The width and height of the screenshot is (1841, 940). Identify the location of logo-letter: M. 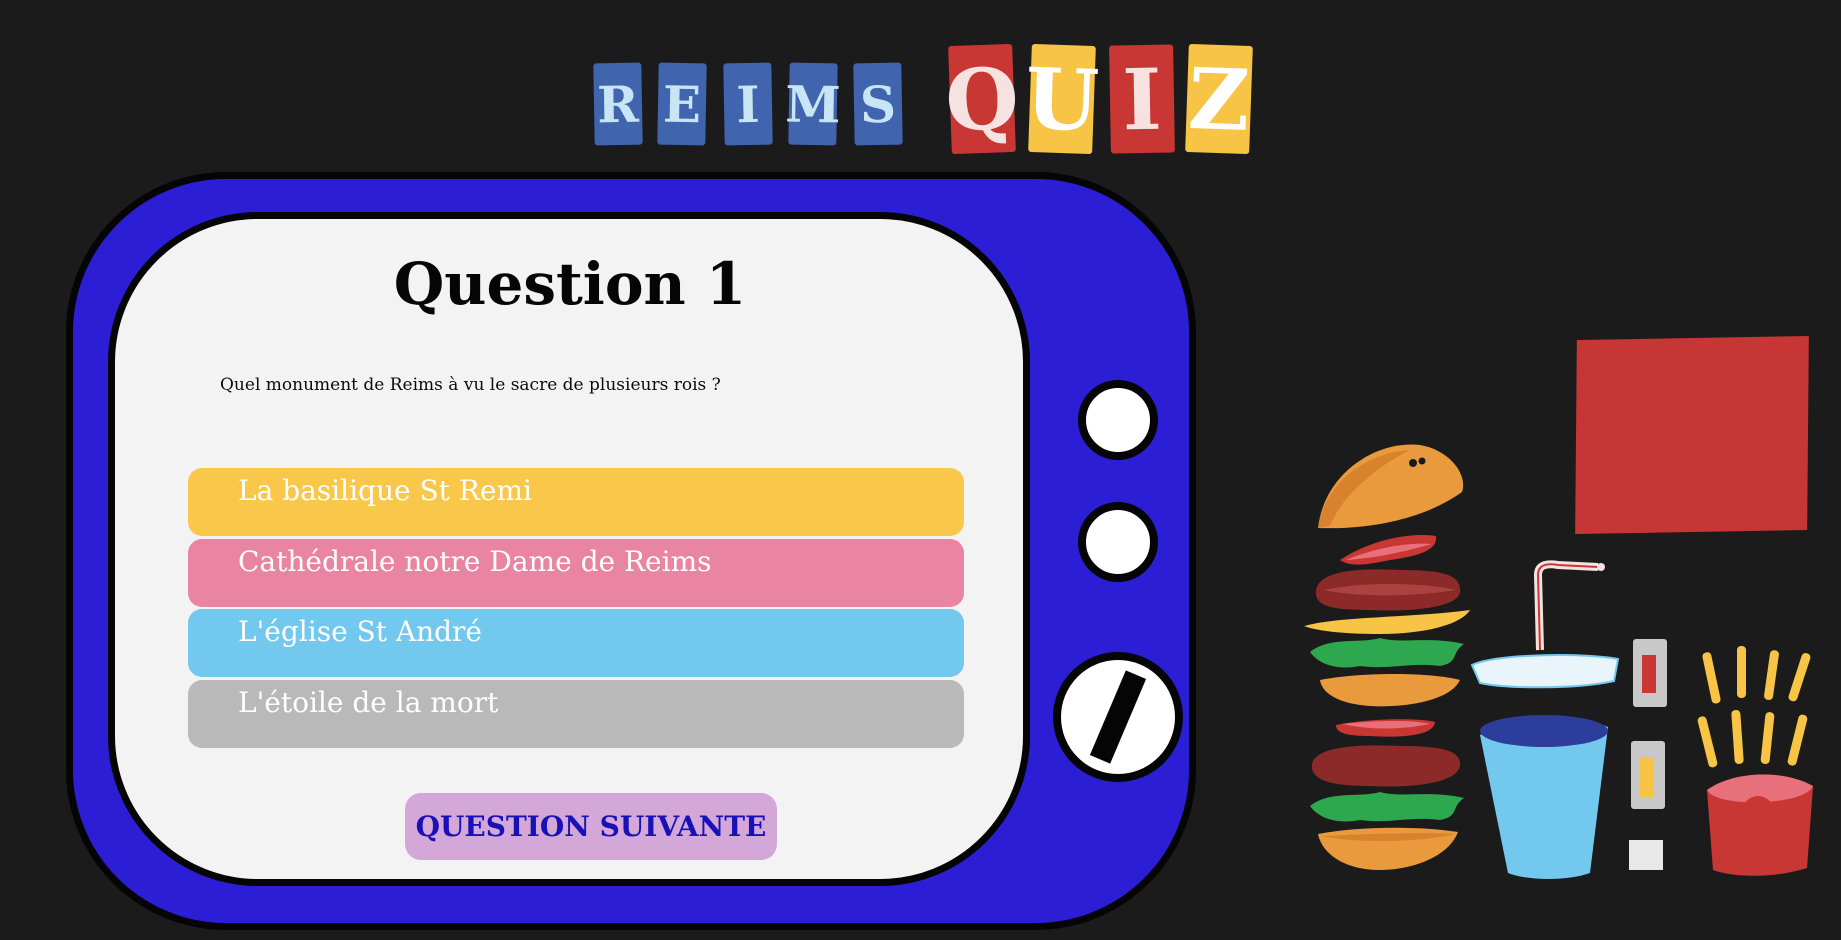
(813, 104).